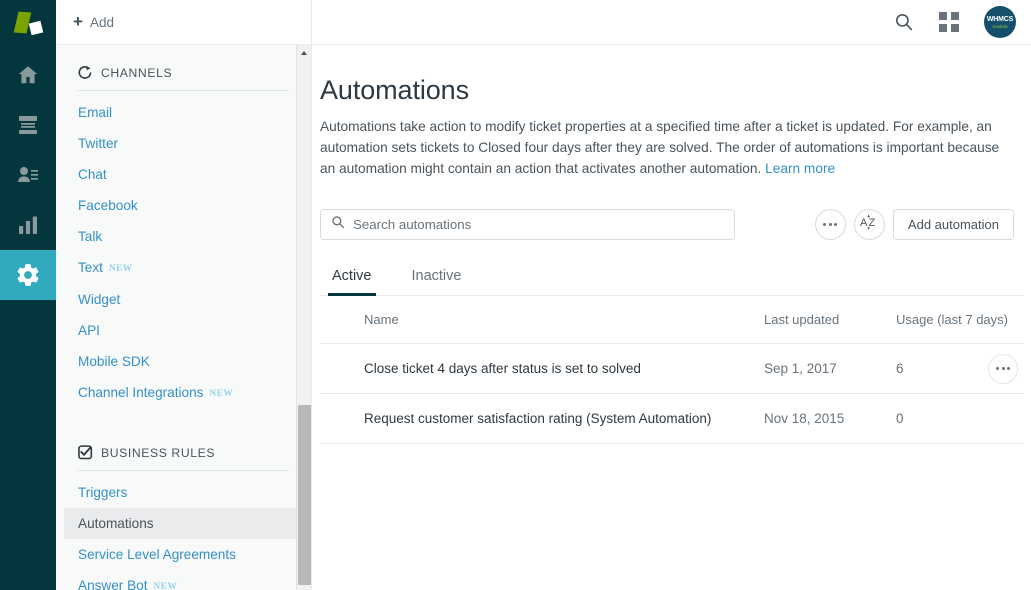  I want to click on apps-grid-icon, so click(949, 22).